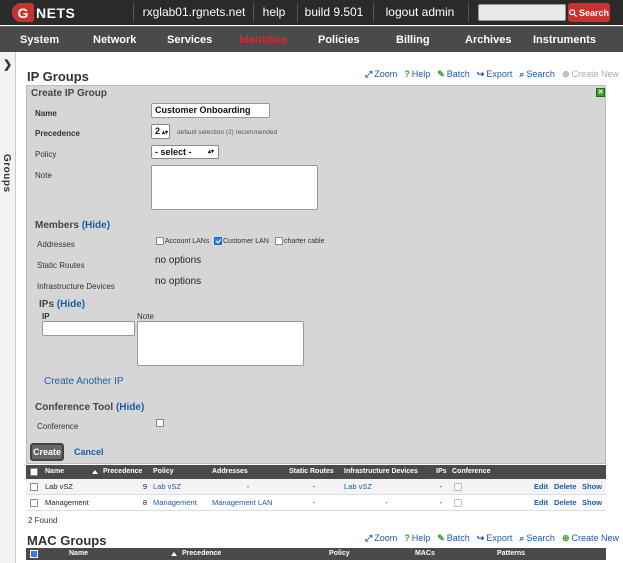 The width and height of the screenshot is (623, 563). Describe the element at coordinates (420, 12) in the screenshot. I see `logout-link: logout admin` at that location.